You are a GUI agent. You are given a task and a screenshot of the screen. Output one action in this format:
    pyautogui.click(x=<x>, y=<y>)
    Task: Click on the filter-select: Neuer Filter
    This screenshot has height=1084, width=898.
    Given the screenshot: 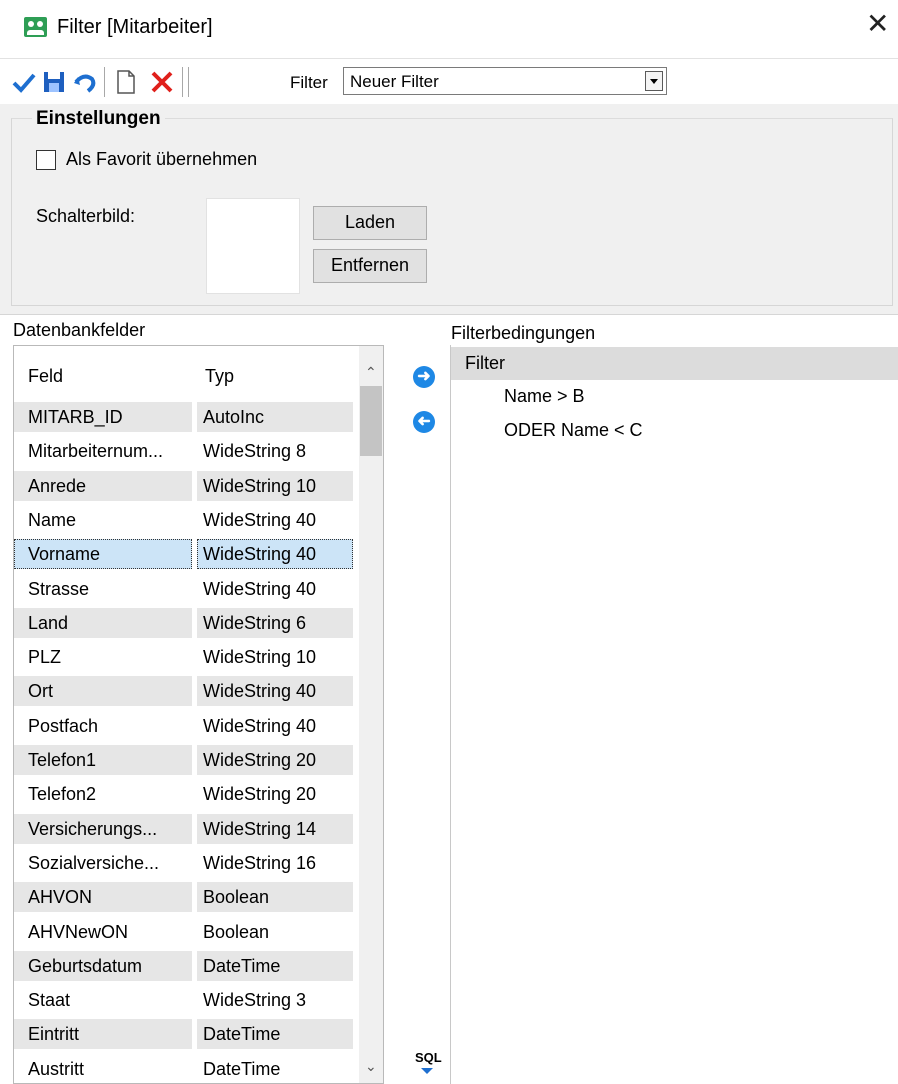 What is the action you would take?
    pyautogui.click(x=505, y=81)
    